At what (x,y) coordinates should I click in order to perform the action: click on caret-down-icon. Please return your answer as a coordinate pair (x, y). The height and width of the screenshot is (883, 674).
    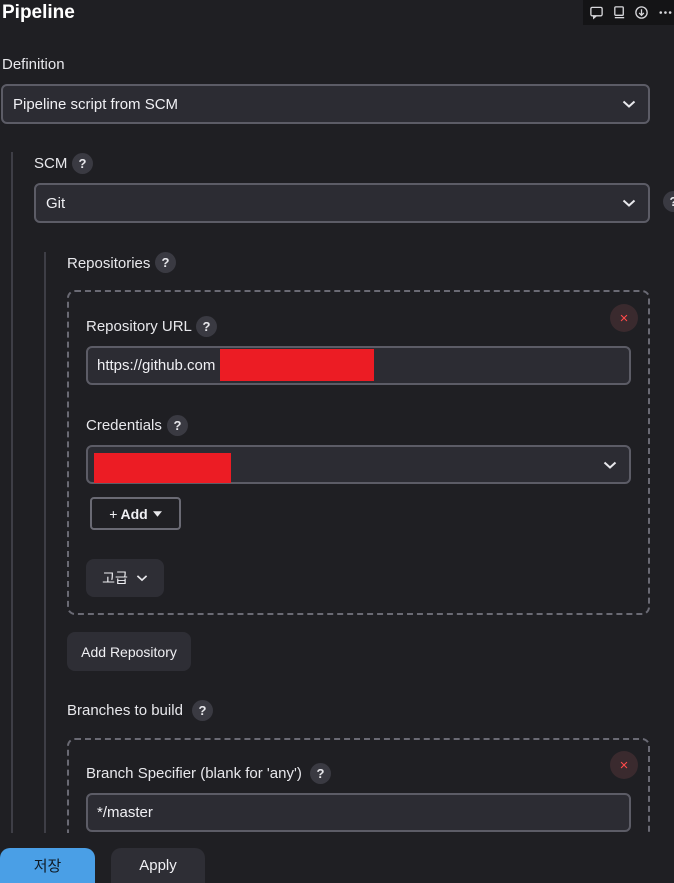
    Looking at the image, I should click on (157, 513).